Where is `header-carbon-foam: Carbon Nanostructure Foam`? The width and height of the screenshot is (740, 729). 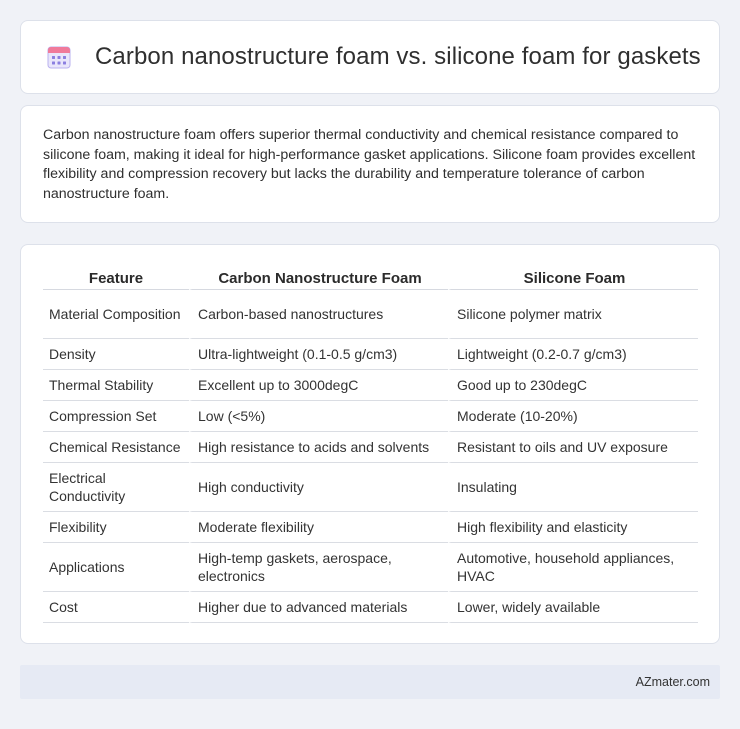 header-carbon-foam: Carbon Nanostructure Foam is located at coordinates (318, 276).